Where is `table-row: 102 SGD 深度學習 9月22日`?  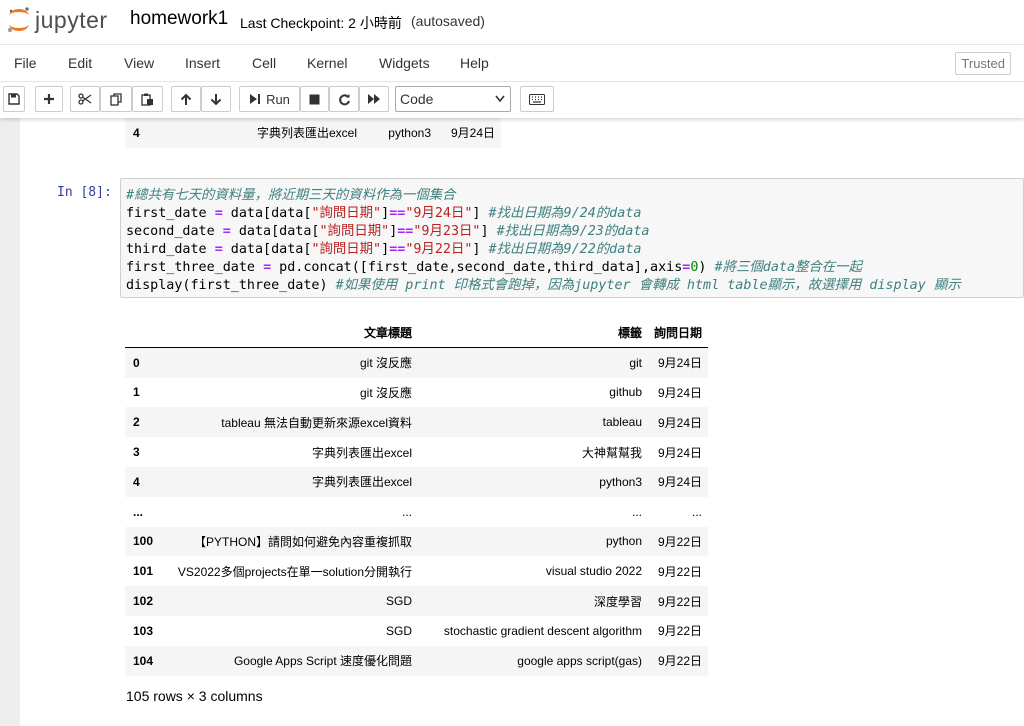
table-row: 102 SGD 深度學習 9月22日 is located at coordinates (417, 601).